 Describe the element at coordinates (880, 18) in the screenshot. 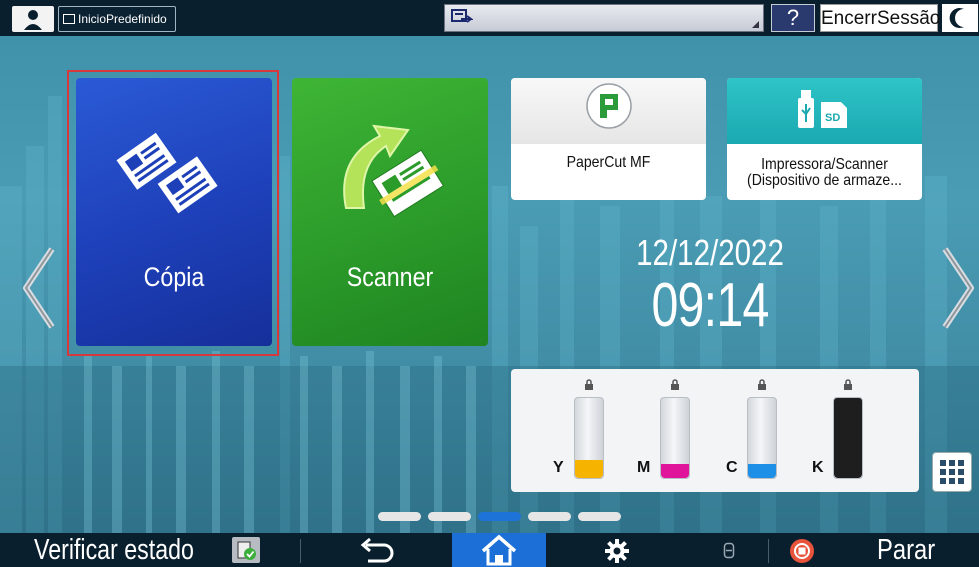

I see `logout-button: EncerrSessão` at that location.